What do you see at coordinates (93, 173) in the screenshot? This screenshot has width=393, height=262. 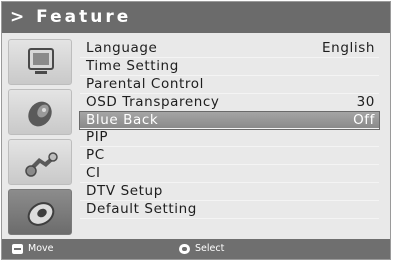 I see `menu-item-label: CI` at bounding box center [93, 173].